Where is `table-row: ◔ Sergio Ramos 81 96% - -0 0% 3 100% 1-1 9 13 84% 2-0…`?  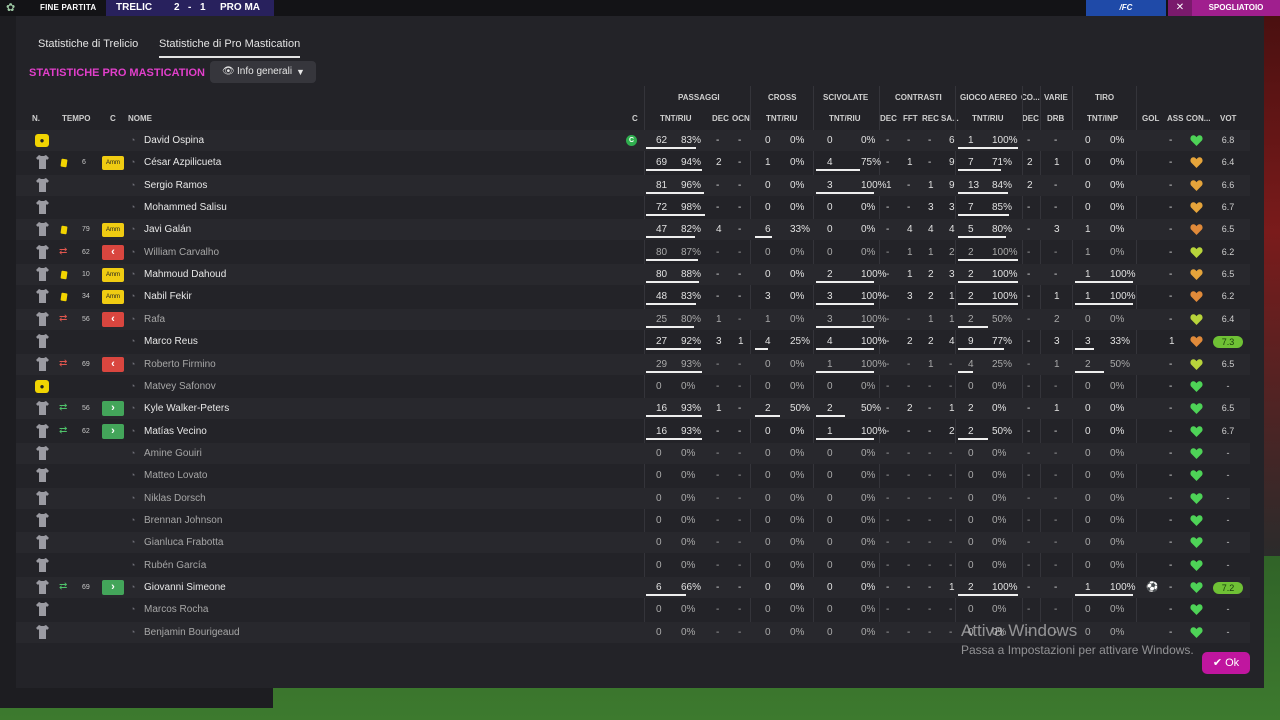
table-row: ◔ Sergio Ramos 81 96% - -0 0% 3 100% 1-1 9 13 84% 2-0… is located at coordinates (633, 185).